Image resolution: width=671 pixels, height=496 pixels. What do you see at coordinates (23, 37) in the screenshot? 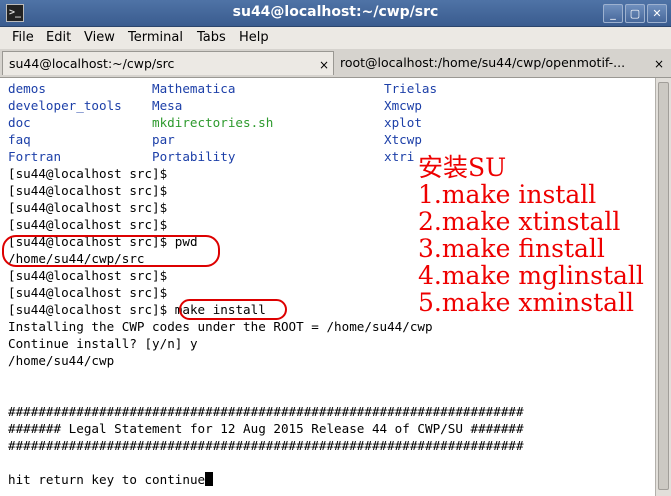
I see `menu-file: File` at bounding box center [23, 37].